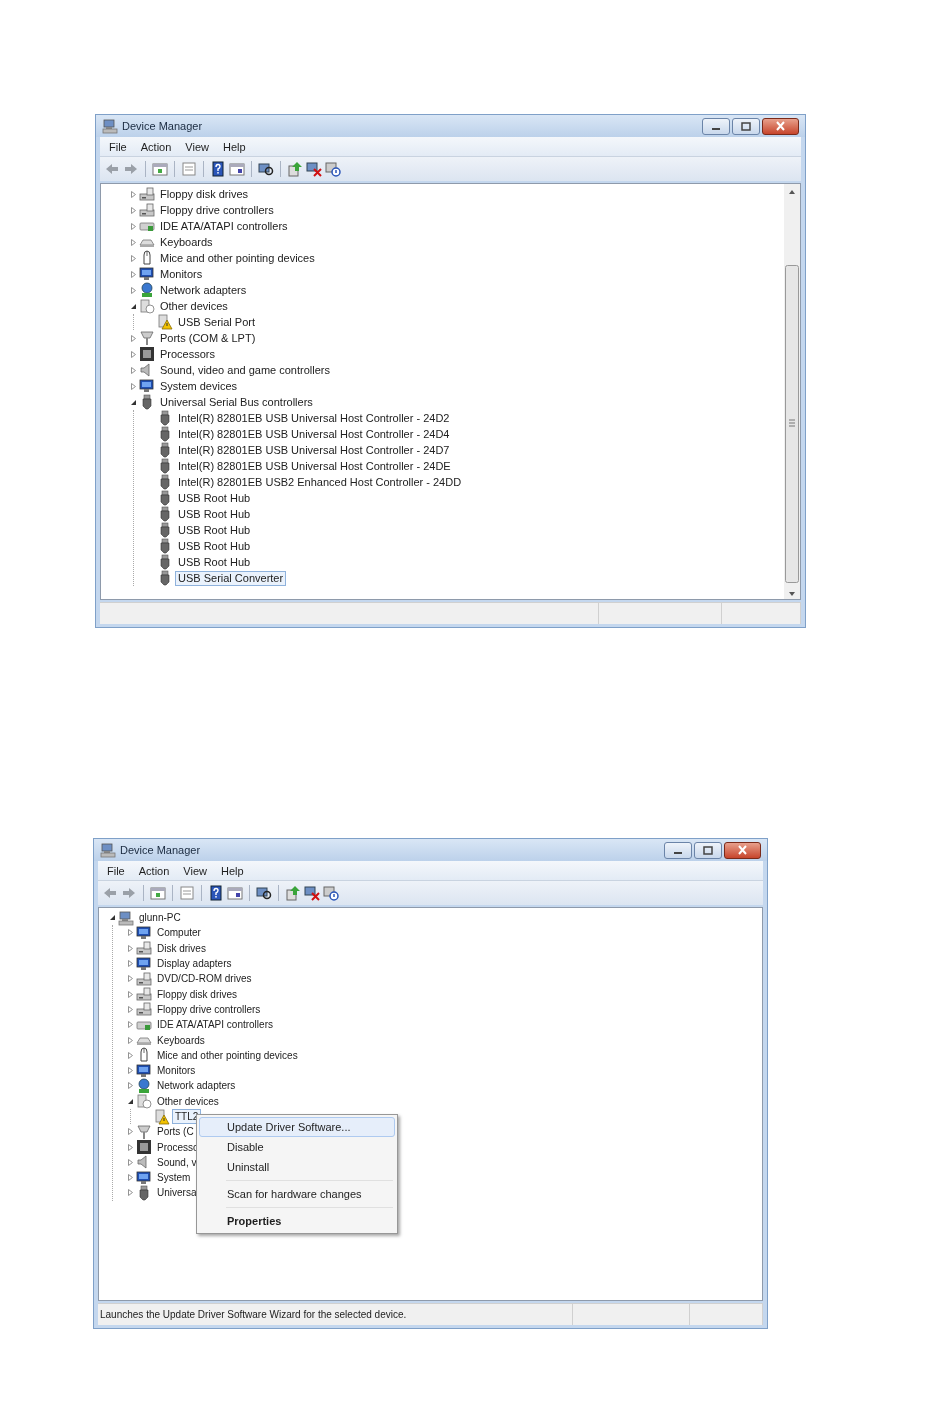 Image resolution: width=950 pixels, height=1420 pixels. I want to click on menu-item: Properties, so click(297, 1221).